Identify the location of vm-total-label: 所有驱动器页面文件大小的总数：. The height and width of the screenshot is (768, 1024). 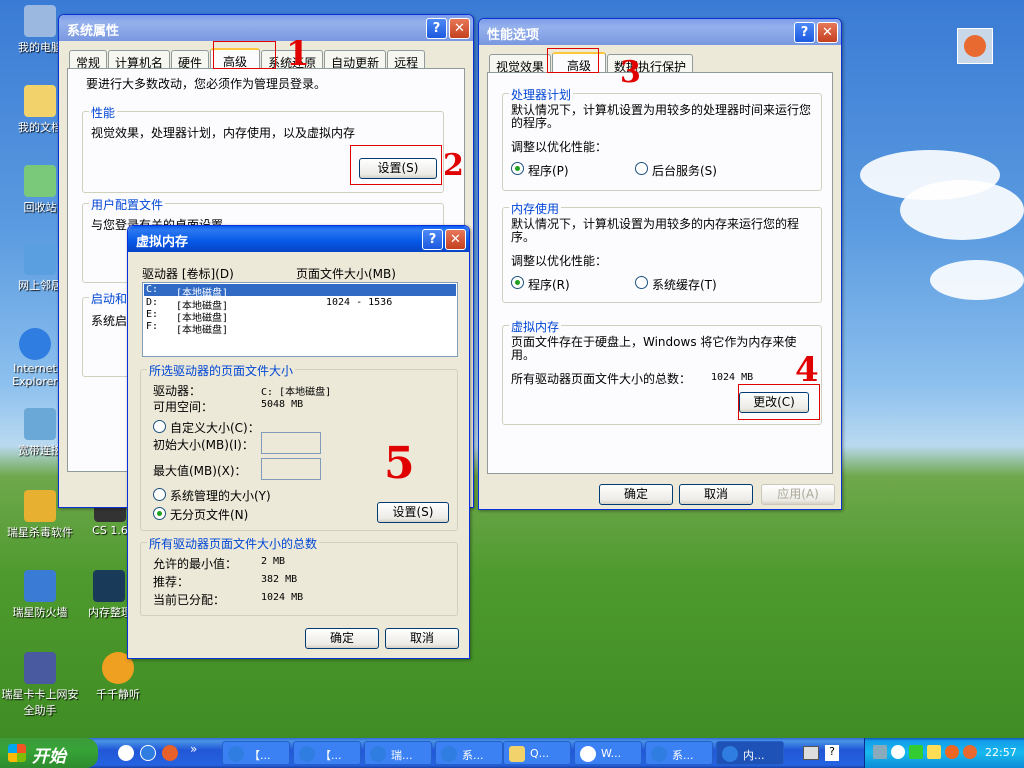
(601, 379).